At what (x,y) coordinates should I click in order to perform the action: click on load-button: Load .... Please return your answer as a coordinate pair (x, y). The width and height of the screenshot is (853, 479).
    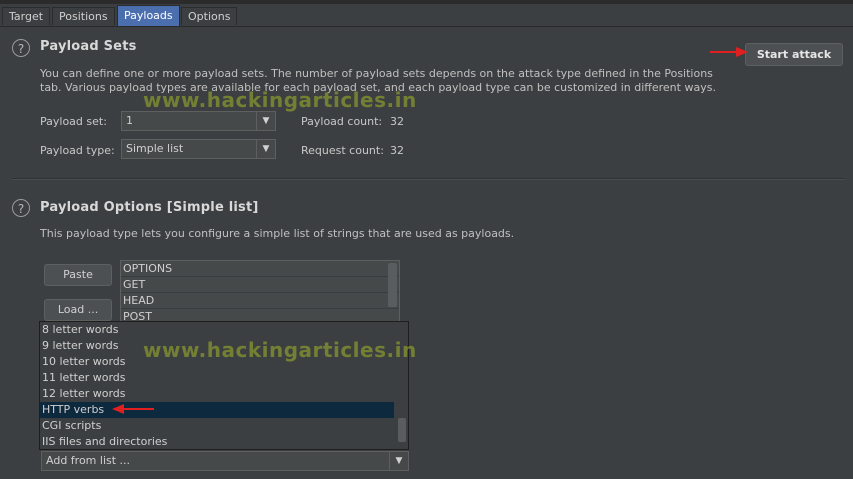
    Looking at the image, I should click on (78, 310).